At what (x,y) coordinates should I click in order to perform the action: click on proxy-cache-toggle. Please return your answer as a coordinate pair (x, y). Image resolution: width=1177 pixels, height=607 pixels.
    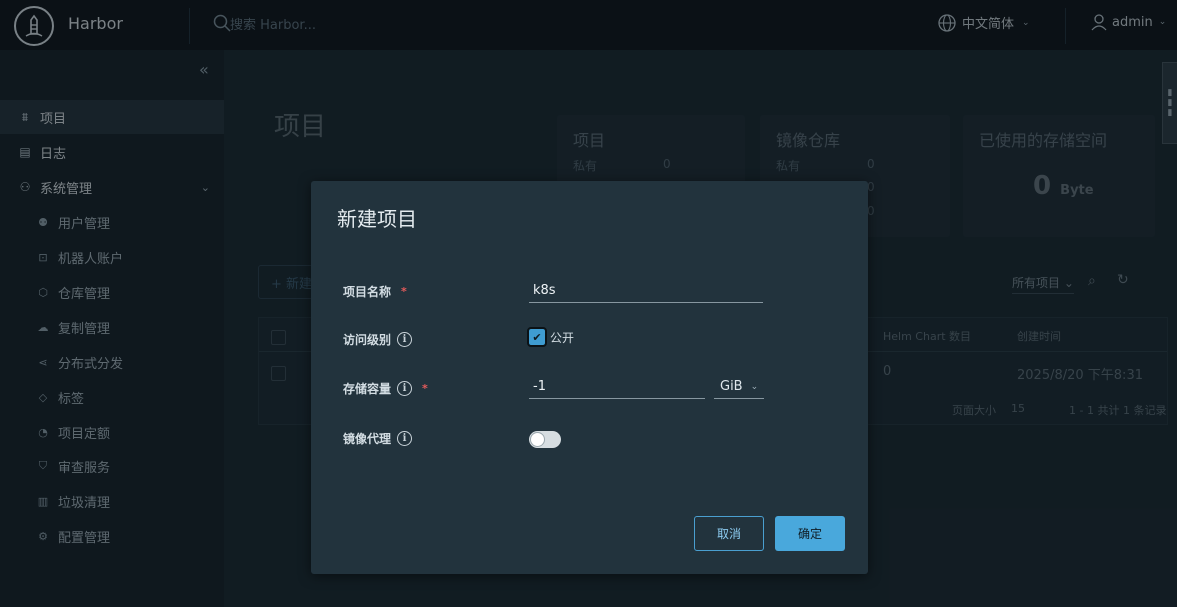
    Looking at the image, I should click on (545, 439).